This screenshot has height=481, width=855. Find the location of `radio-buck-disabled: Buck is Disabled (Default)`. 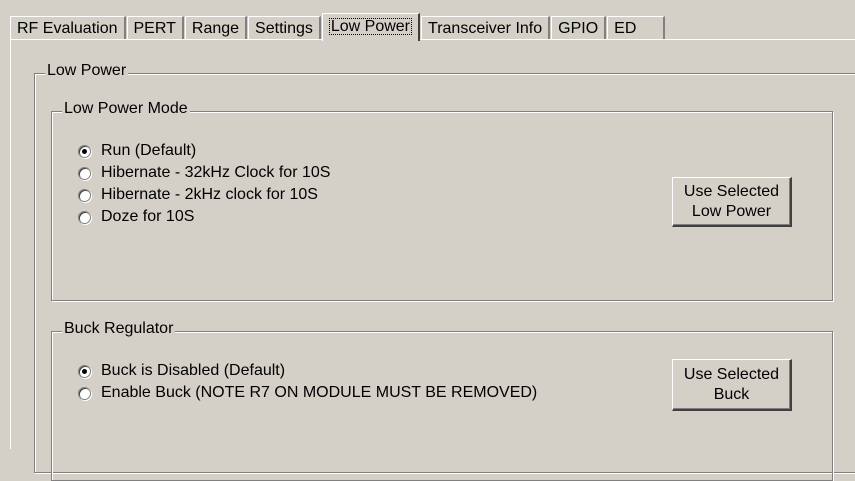

radio-buck-disabled: Buck is Disabled (Default) is located at coordinates (181, 371).